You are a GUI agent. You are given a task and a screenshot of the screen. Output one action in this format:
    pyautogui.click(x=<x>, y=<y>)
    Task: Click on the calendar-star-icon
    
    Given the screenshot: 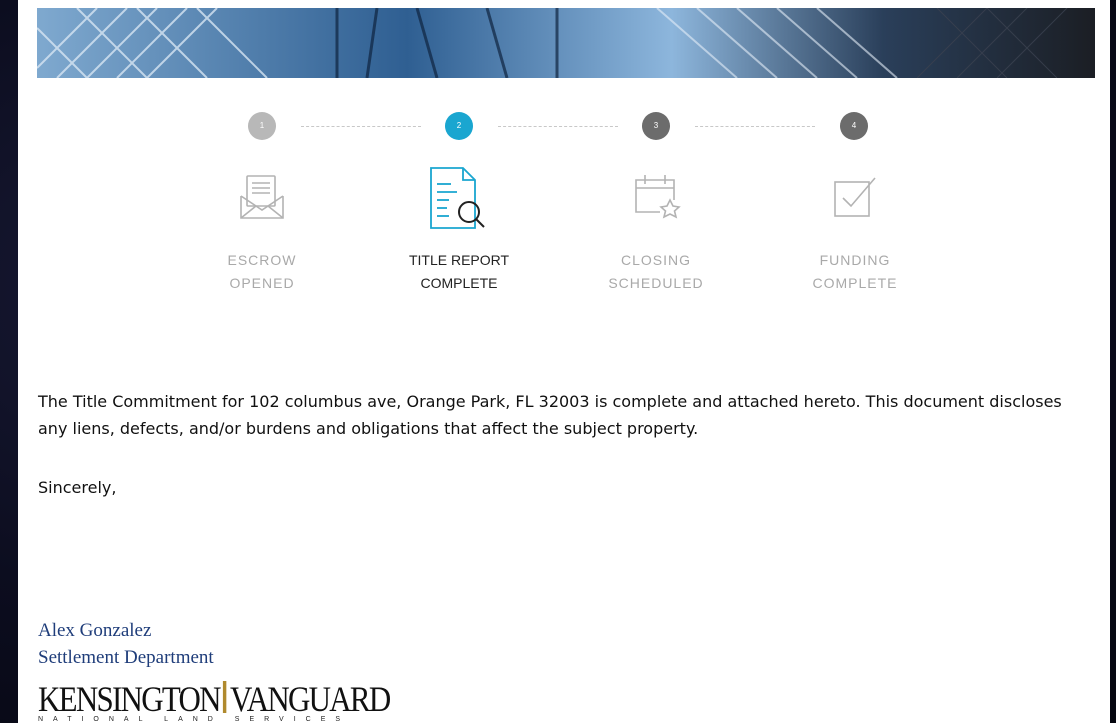 What is the action you would take?
    pyautogui.click(x=658, y=197)
    